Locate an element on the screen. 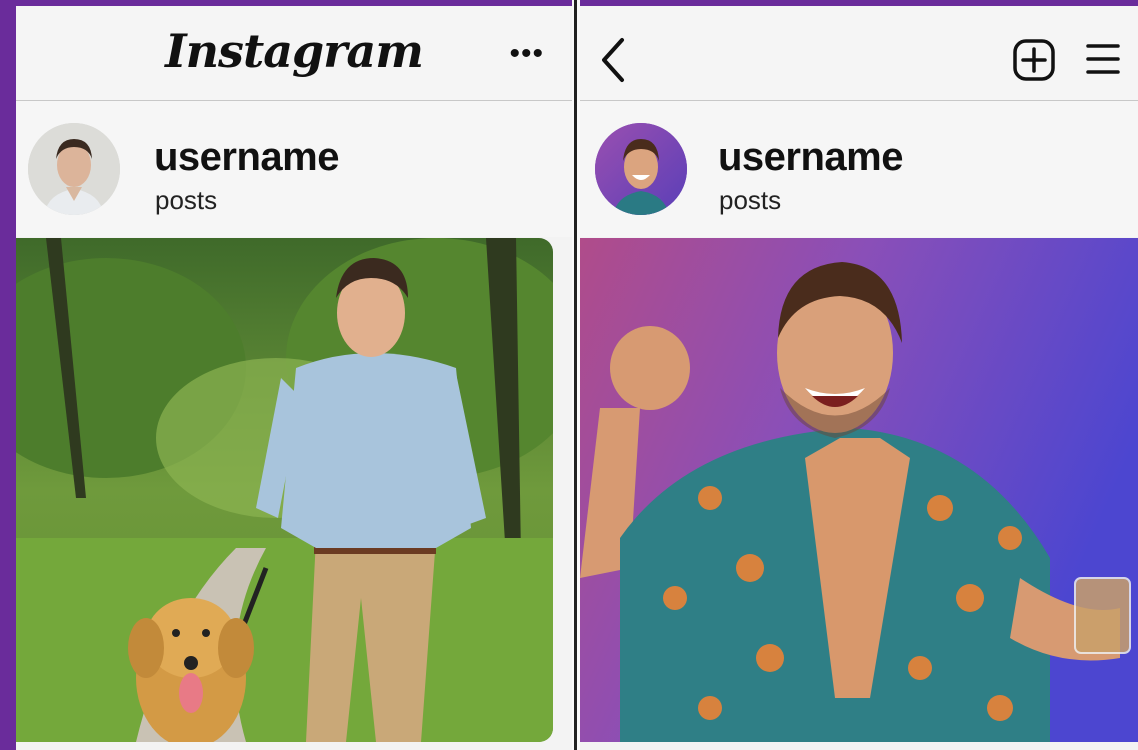 The height and width of the screenshot is (750, 1138). plus-square-icon is located at coordinates (1034, 60).